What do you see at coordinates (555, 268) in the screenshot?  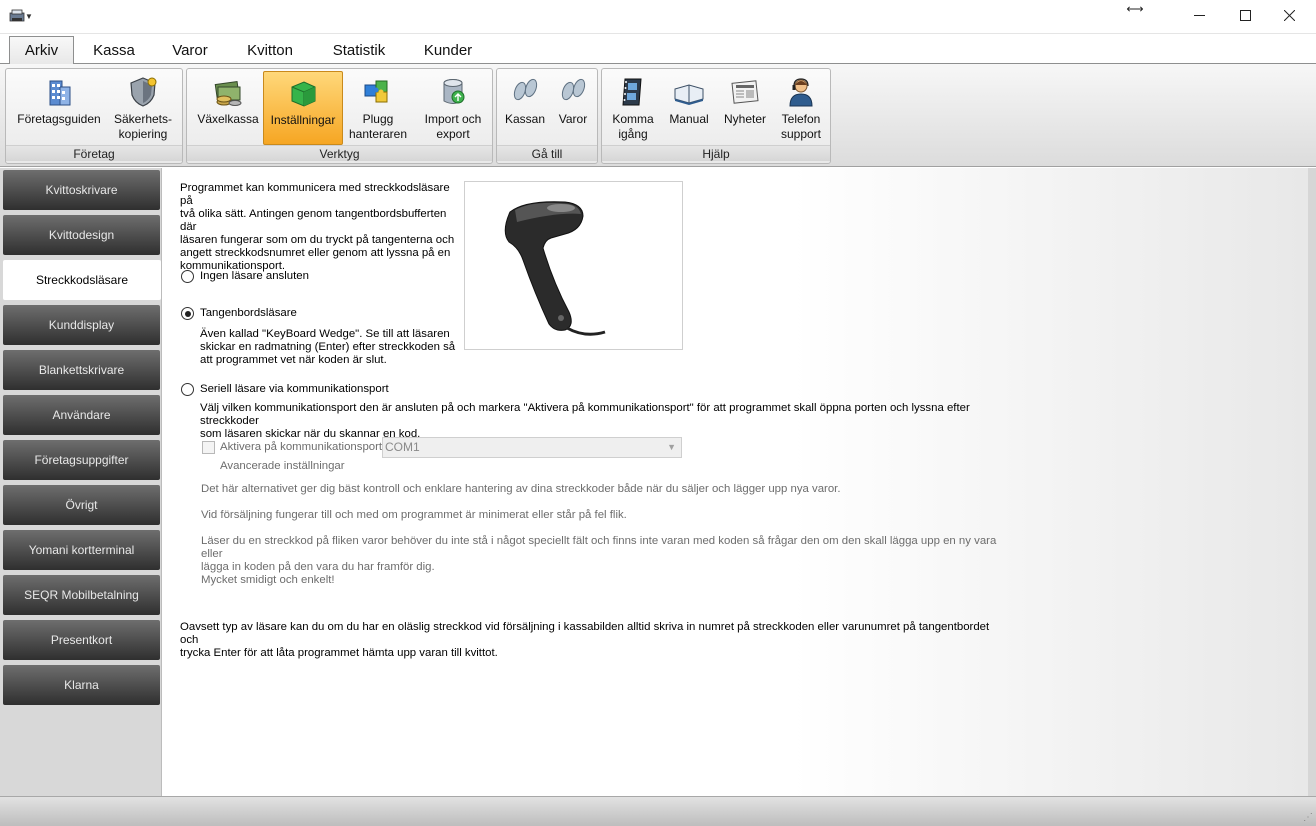 I see `barcode-scanner-icon` at bounding box center [555, 268].